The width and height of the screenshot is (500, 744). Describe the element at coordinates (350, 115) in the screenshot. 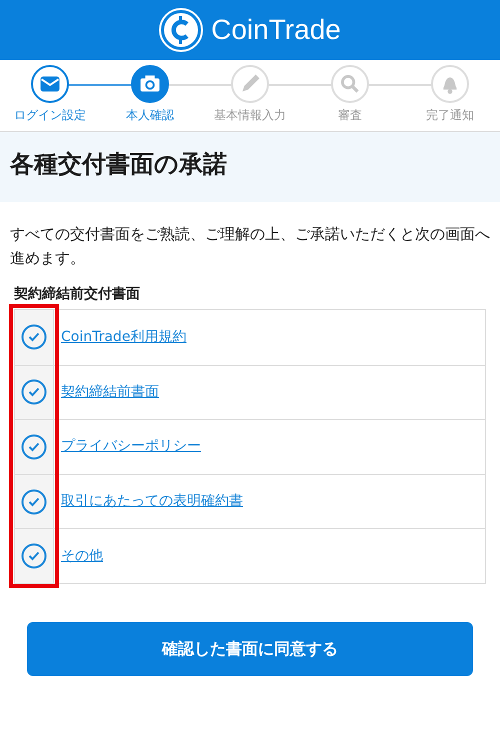

I see `step-label: 審査` at that location.